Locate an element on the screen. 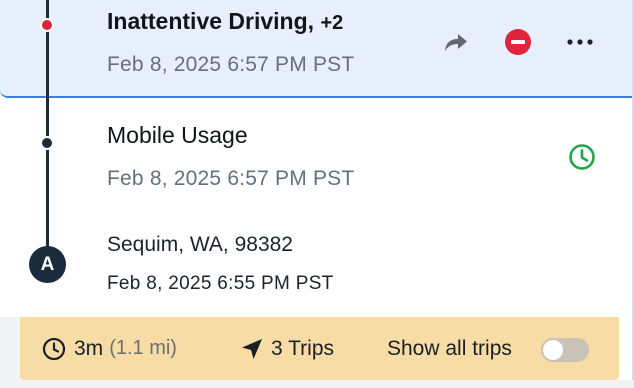  distance-value: (1.1 mi) is located at coordinates (143, 348).